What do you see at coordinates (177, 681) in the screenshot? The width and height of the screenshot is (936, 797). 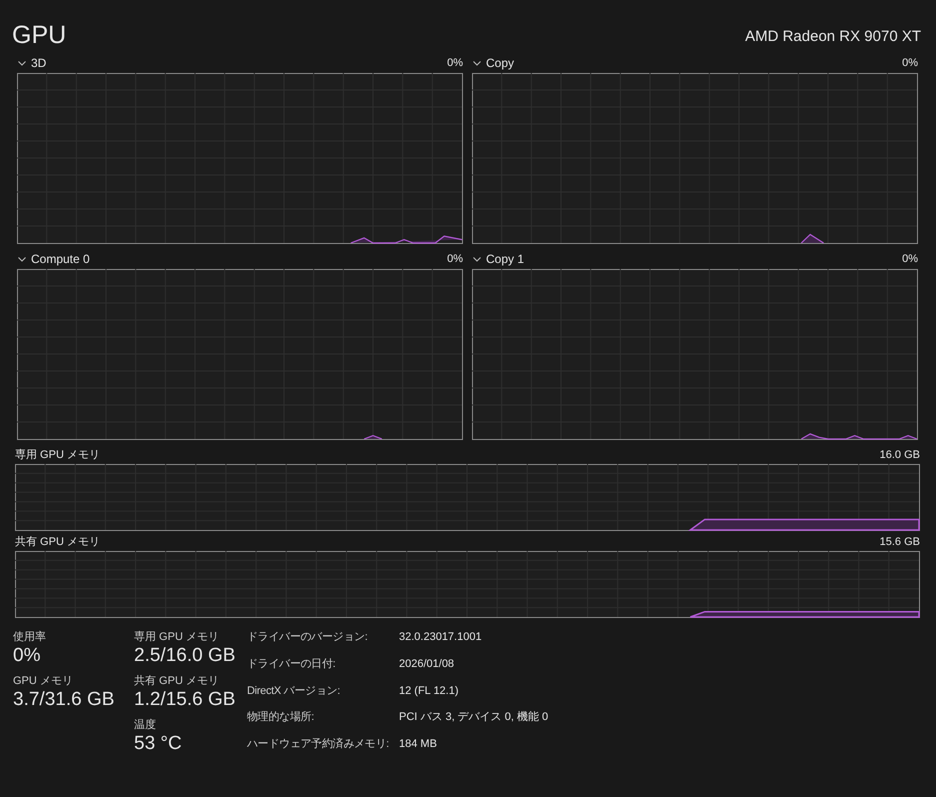 I see `stat-label: 共有 GPU メモリ` at bounding box center [177, 681].